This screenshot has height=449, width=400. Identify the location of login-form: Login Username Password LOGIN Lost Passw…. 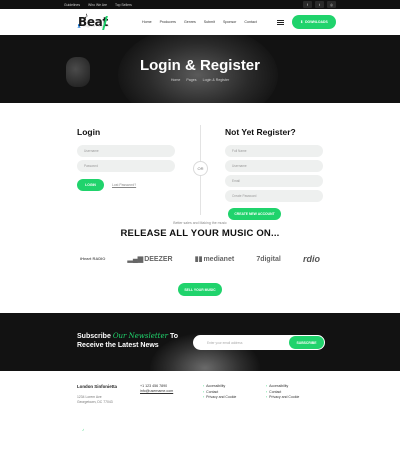
(127, 159).